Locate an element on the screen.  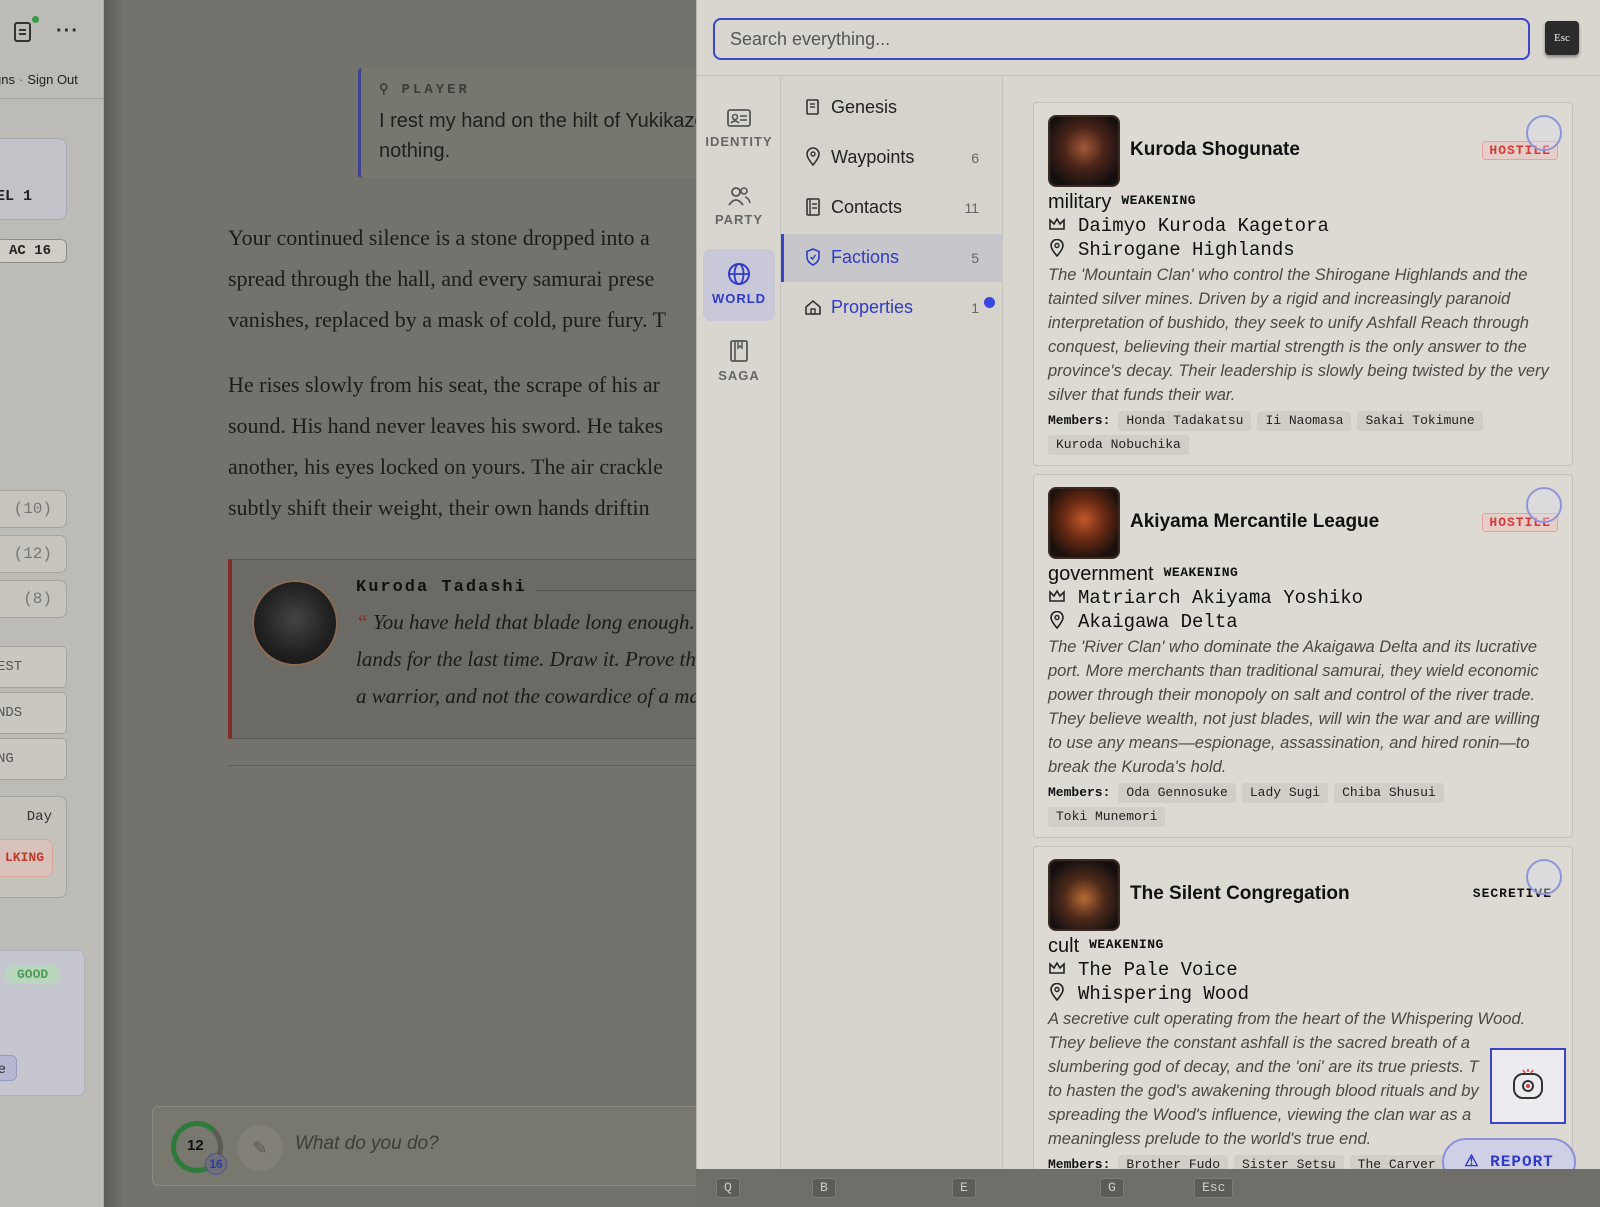
scroll-icon is located at coordinates (812, 107).